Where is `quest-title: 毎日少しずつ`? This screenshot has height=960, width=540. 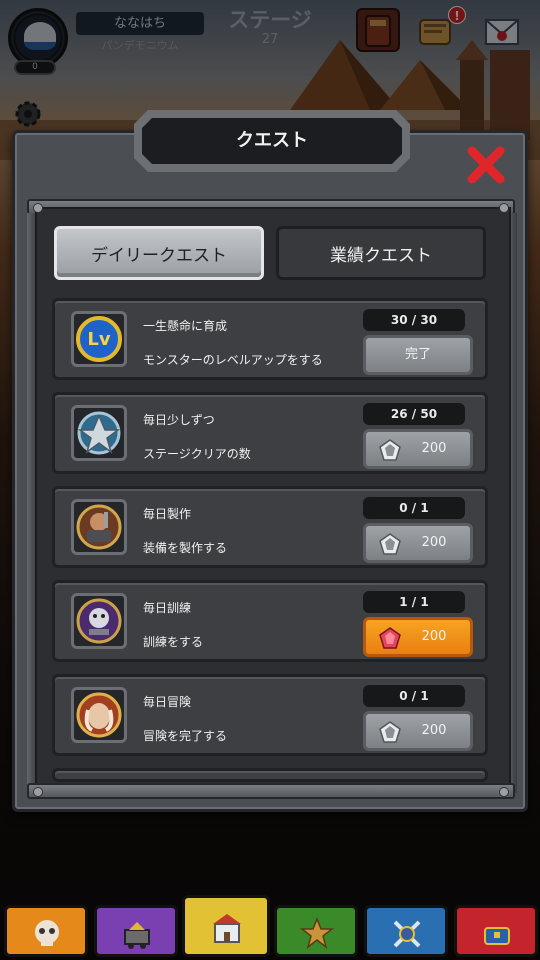
quest-title: 毎日少しずつ is located at coordinates (179, 420).